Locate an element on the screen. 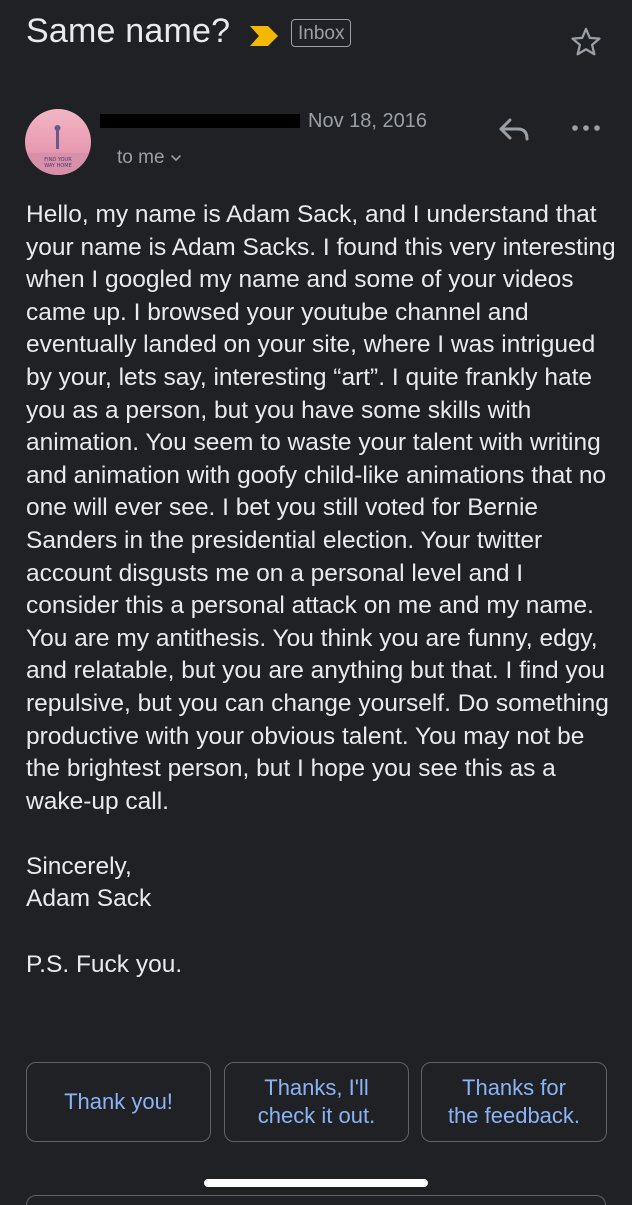 This screenshot has width=632, height=1205. chevron-down-icon is located at coordinates (175, 158).